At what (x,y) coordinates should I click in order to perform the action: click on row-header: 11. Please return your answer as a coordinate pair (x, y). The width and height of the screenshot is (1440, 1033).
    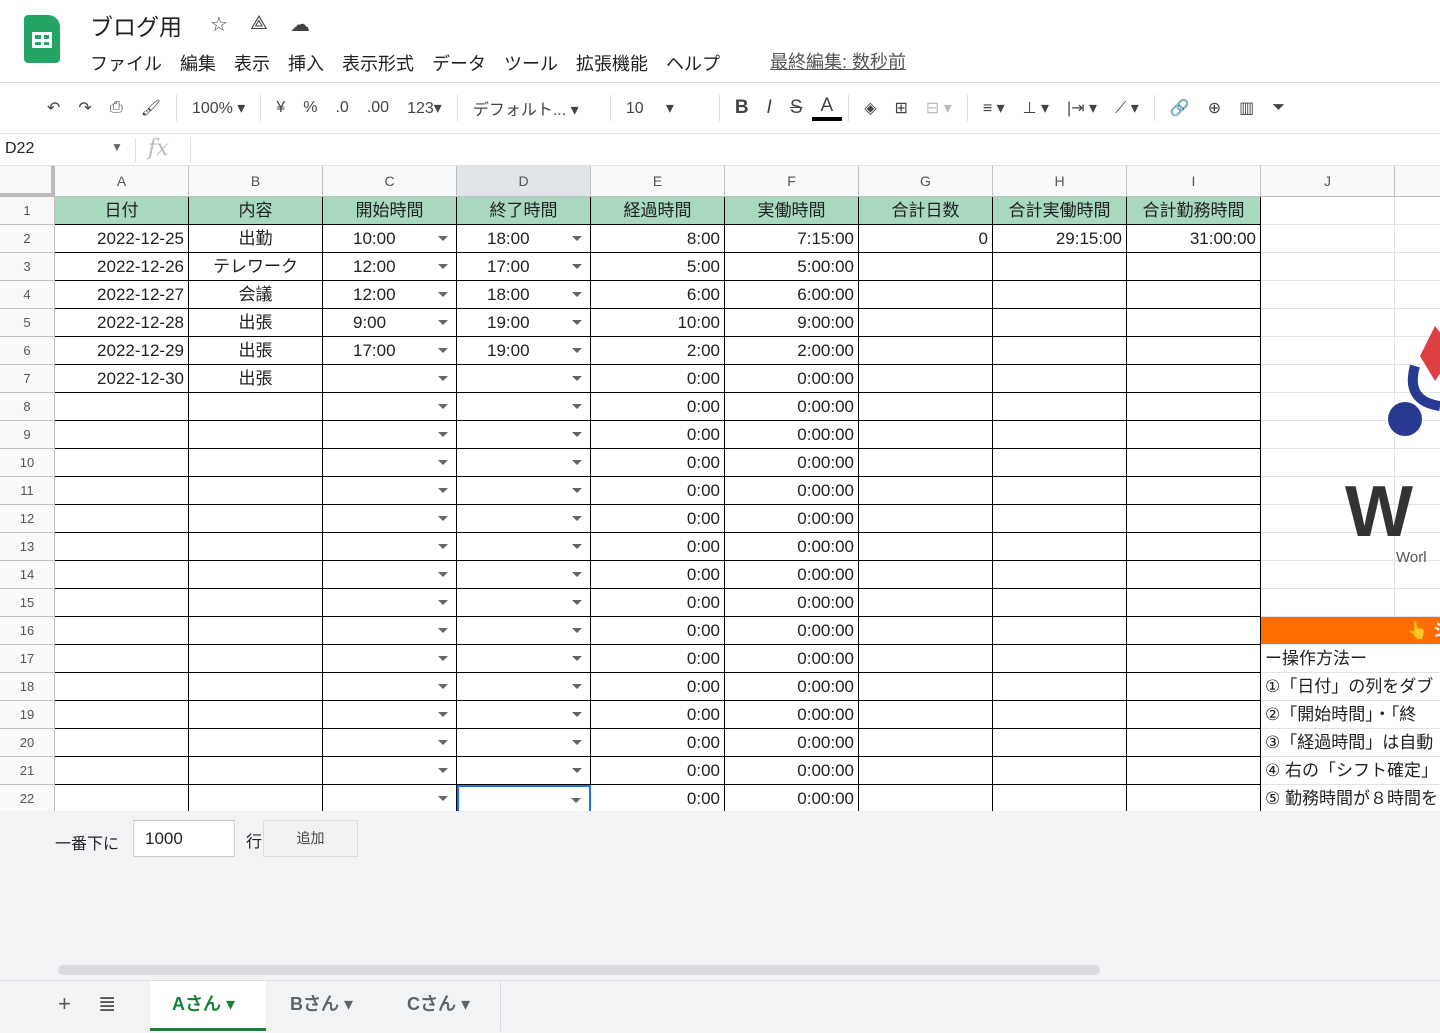
    Looking at the image, I should click on (27, 491).